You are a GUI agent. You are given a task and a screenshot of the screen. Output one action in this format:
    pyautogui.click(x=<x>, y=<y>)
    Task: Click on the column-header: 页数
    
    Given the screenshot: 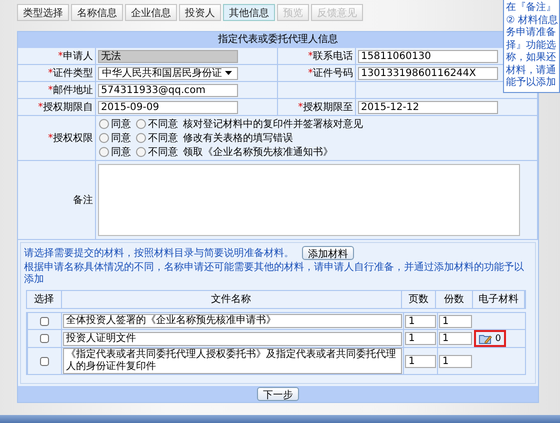 What is the action you would take?
    pyautogui.click(x=419, y=299)
    